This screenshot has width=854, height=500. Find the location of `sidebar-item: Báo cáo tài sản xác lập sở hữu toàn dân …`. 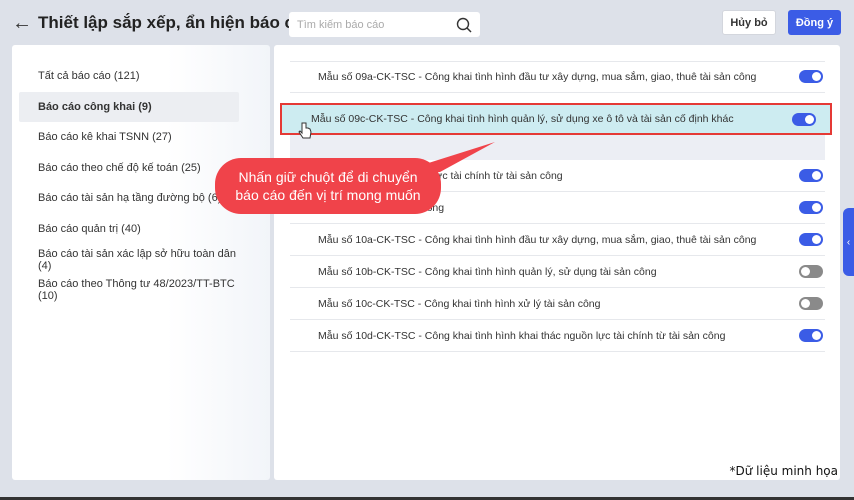

sidebar-item: Báo cáo tài sản xác lập sở hữu toàn dân … is located at coordinates (129, 260).